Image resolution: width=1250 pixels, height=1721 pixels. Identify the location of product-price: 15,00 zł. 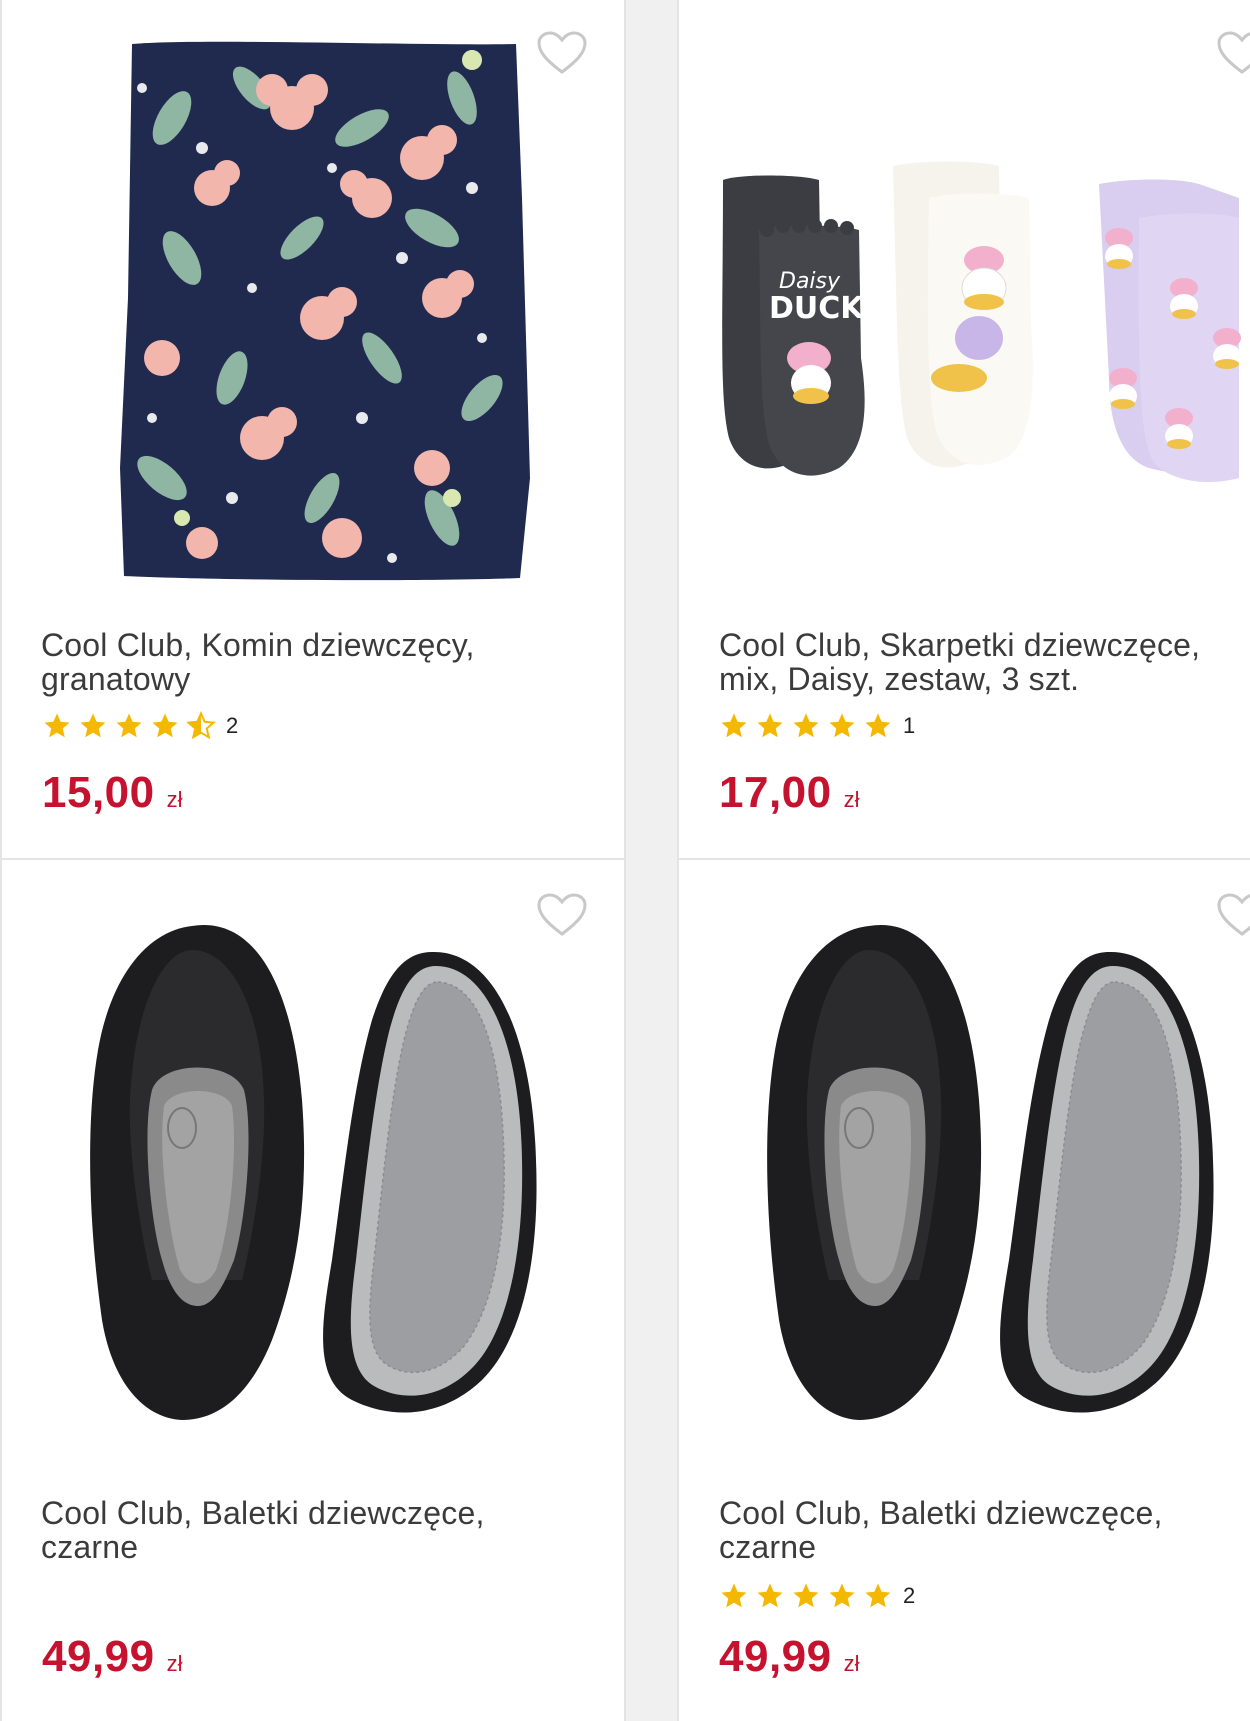
(112, 793).